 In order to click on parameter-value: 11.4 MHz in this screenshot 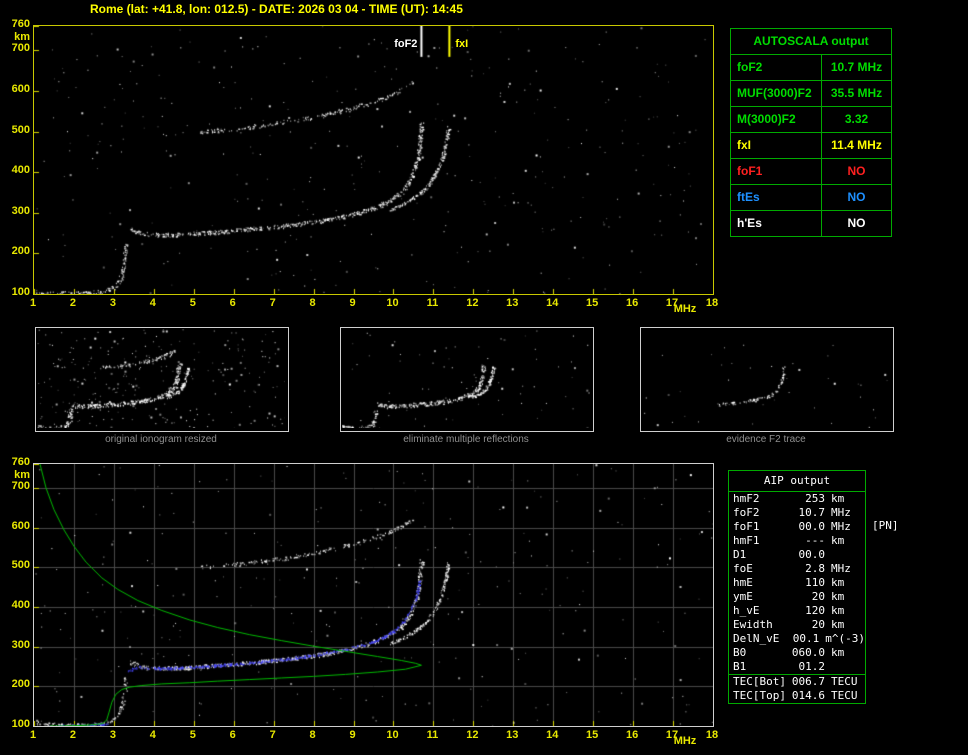, I will do `click(856, 145)`.